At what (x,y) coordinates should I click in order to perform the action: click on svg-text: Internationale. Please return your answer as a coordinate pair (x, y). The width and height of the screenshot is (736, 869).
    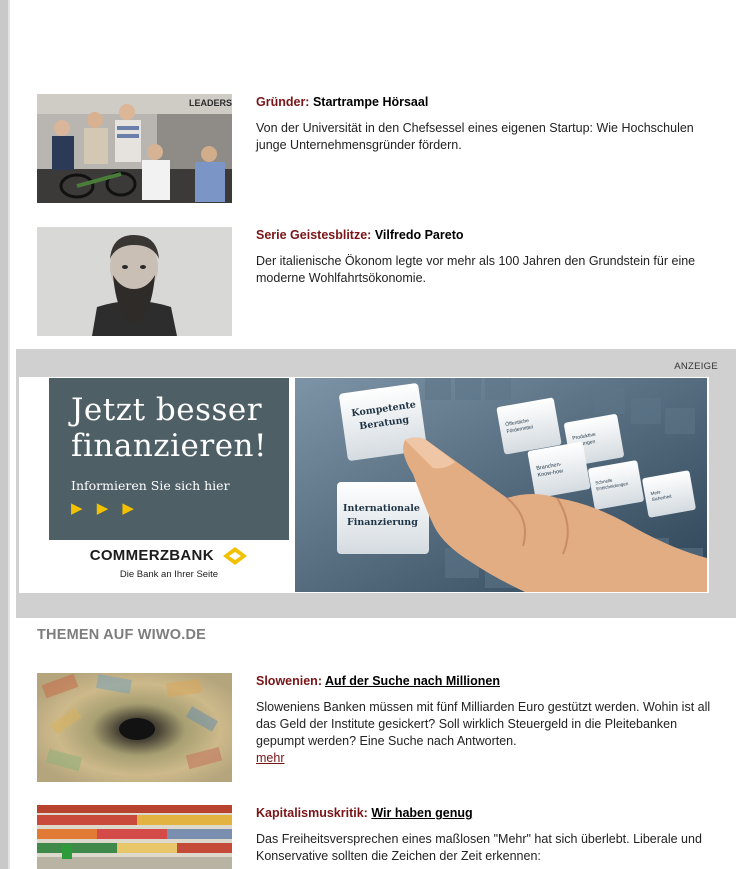
    Looking at the image, I should click on (381, 508).